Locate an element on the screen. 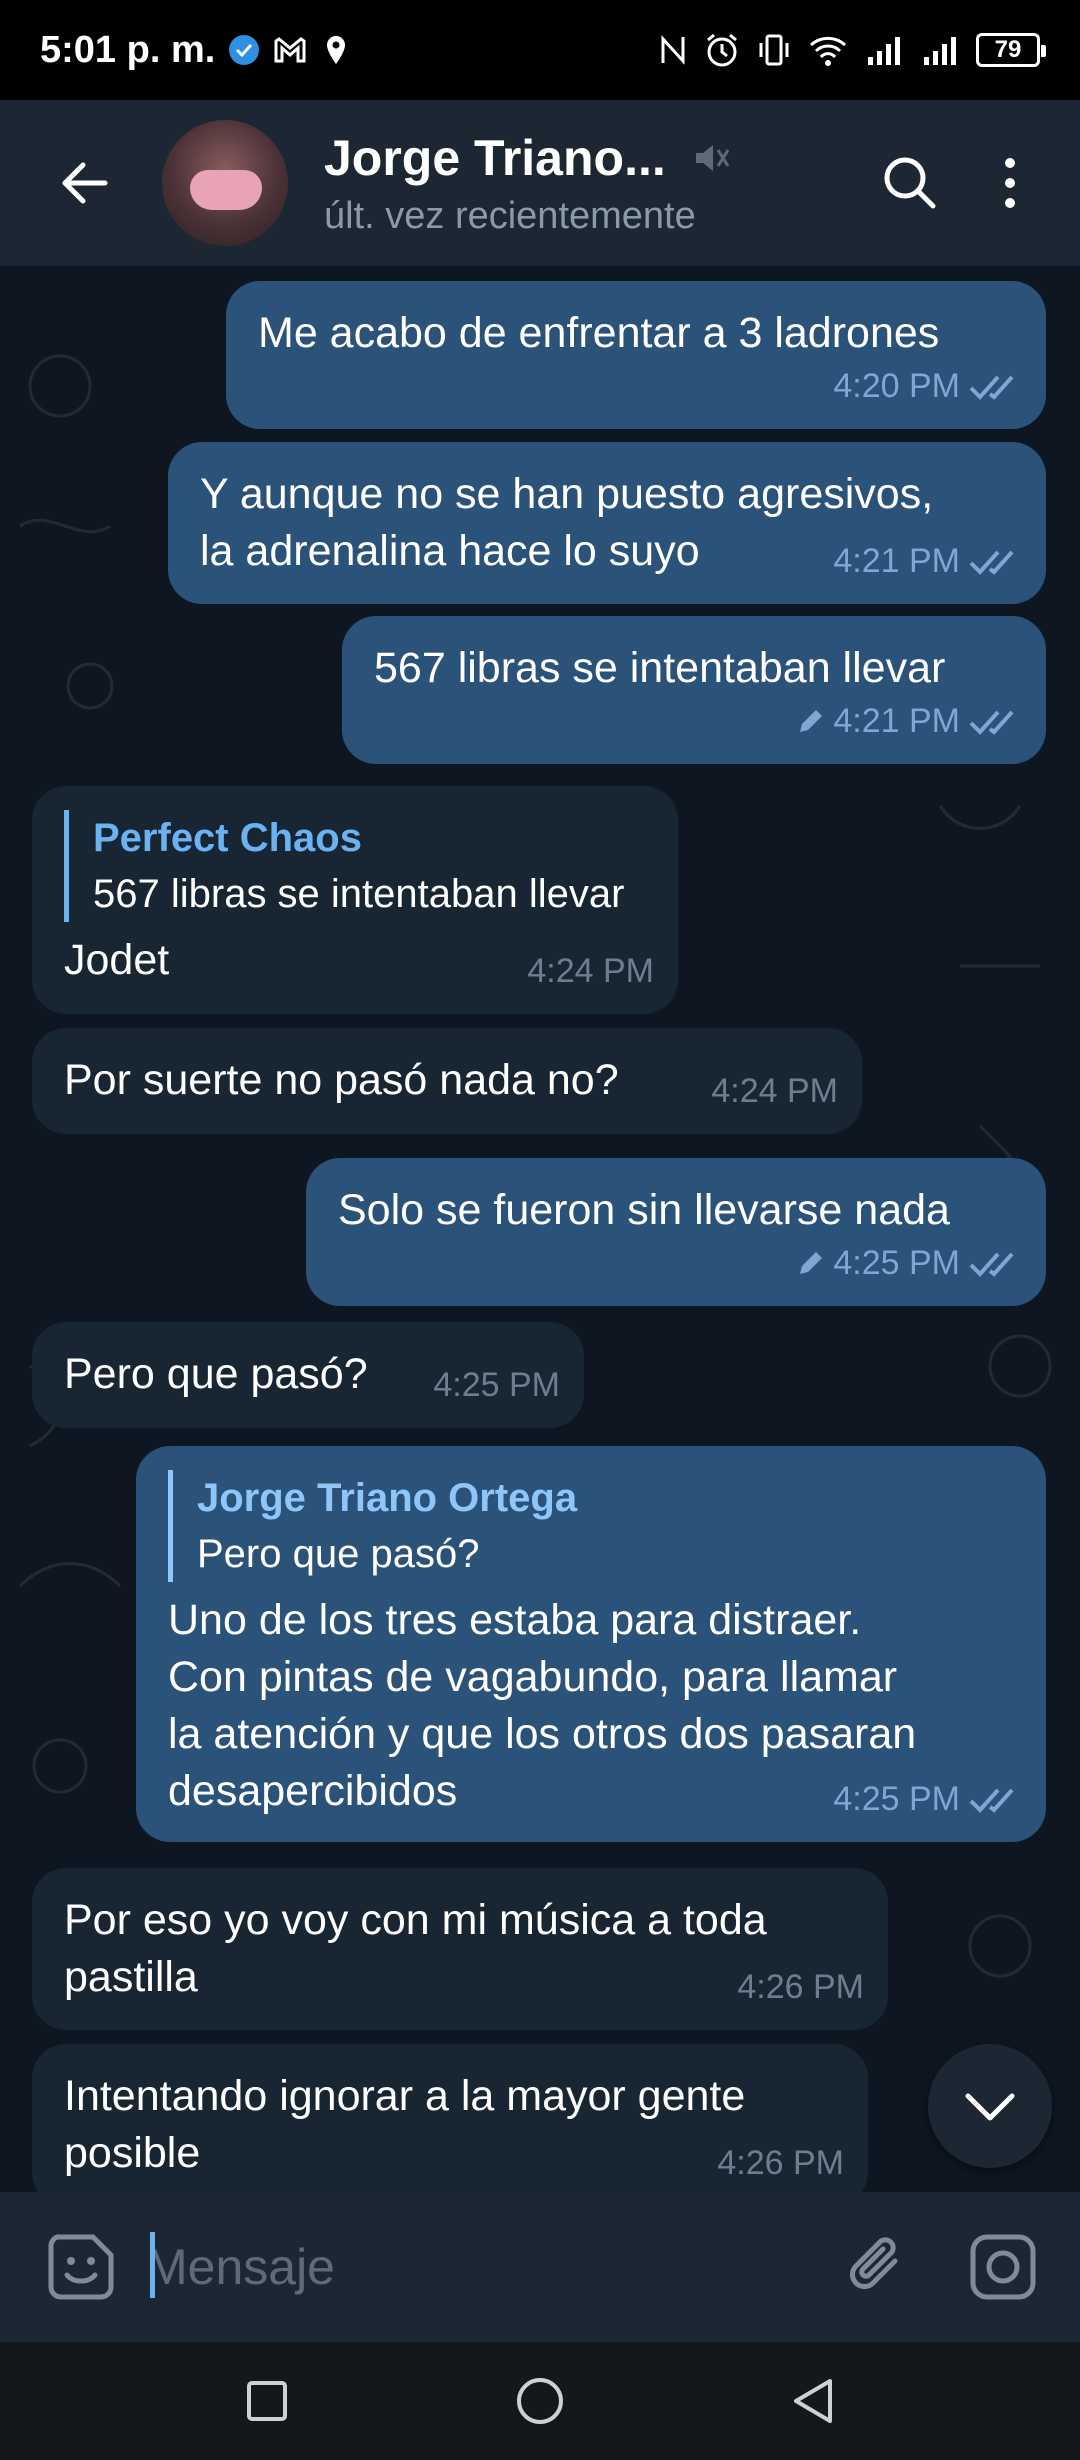 The width and height of the screenshot is (1080, 2460). message-input is located at coordinates (485, 2267).